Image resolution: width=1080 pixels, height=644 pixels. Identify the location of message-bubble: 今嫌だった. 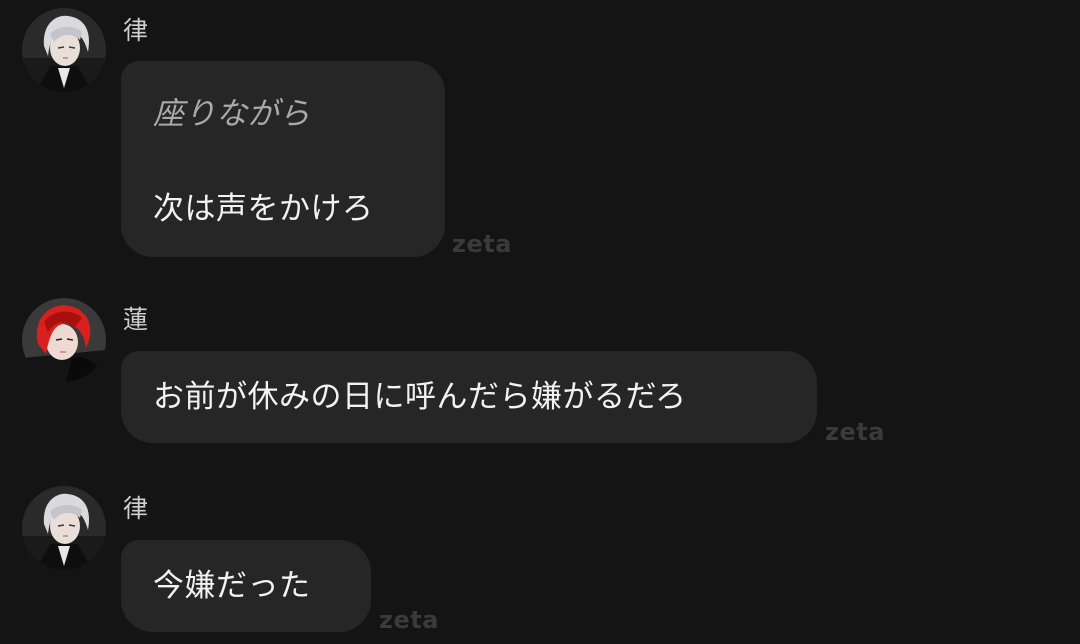
(246, 586).